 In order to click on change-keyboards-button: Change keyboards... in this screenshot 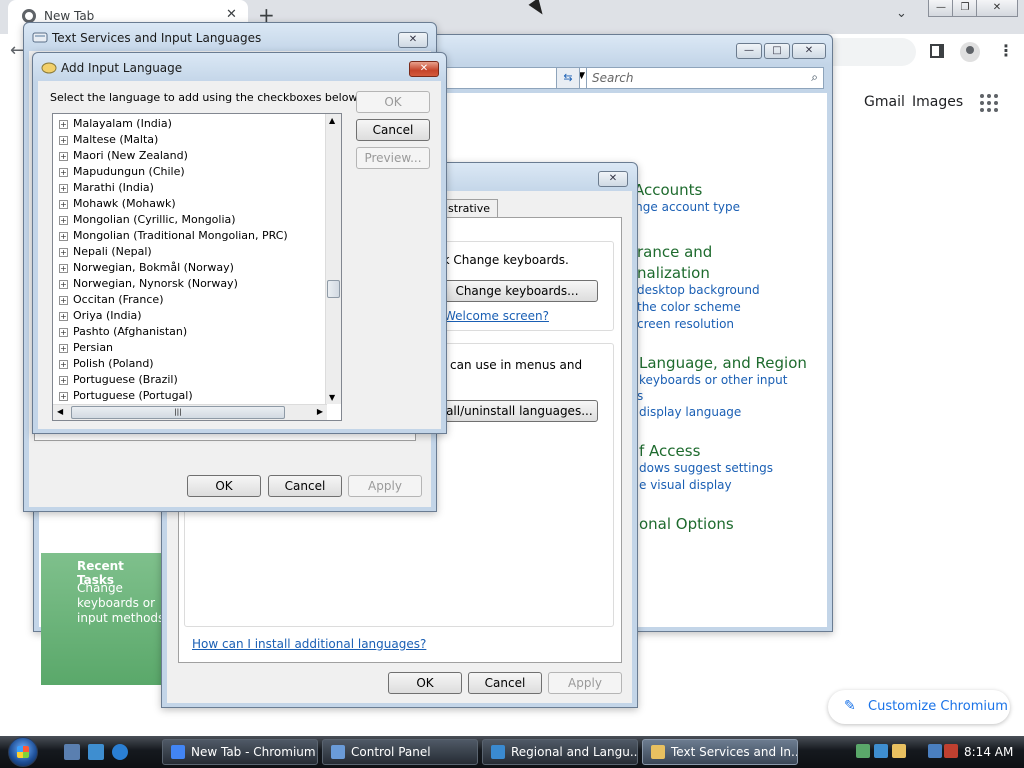, I will do `click(517, 291)`.